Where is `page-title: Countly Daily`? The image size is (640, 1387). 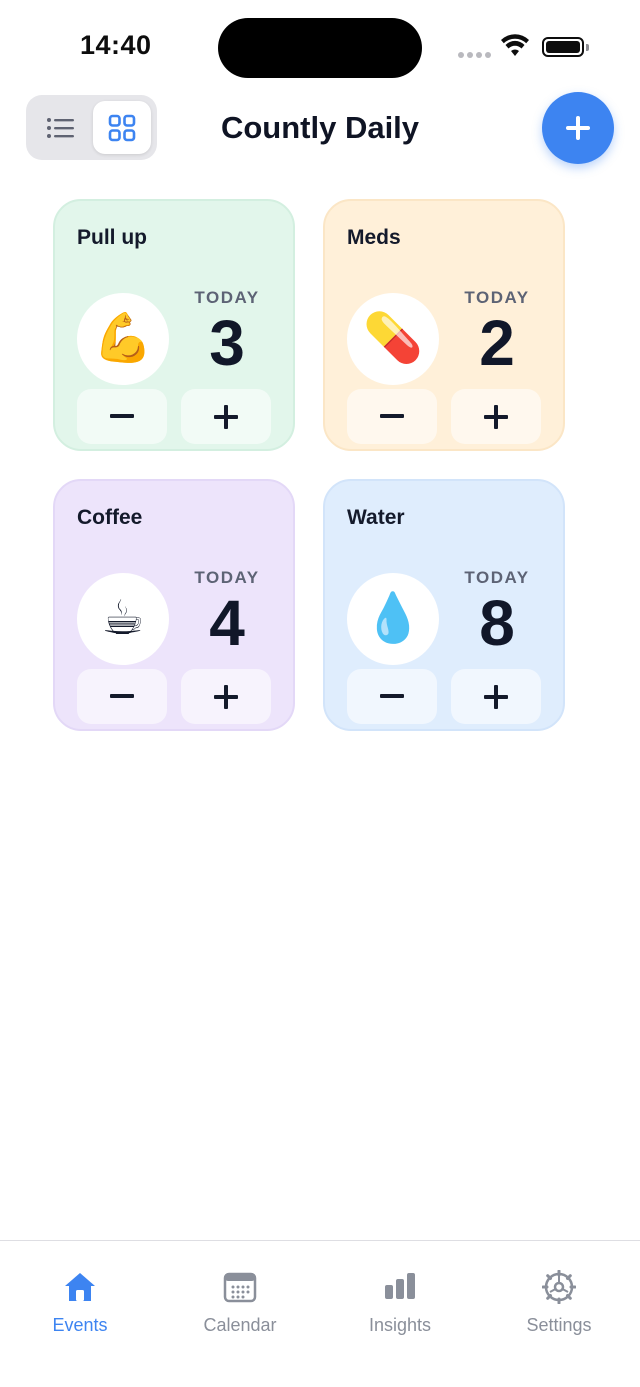 page-title: Countly Daily is located at coordinates (320, 127).